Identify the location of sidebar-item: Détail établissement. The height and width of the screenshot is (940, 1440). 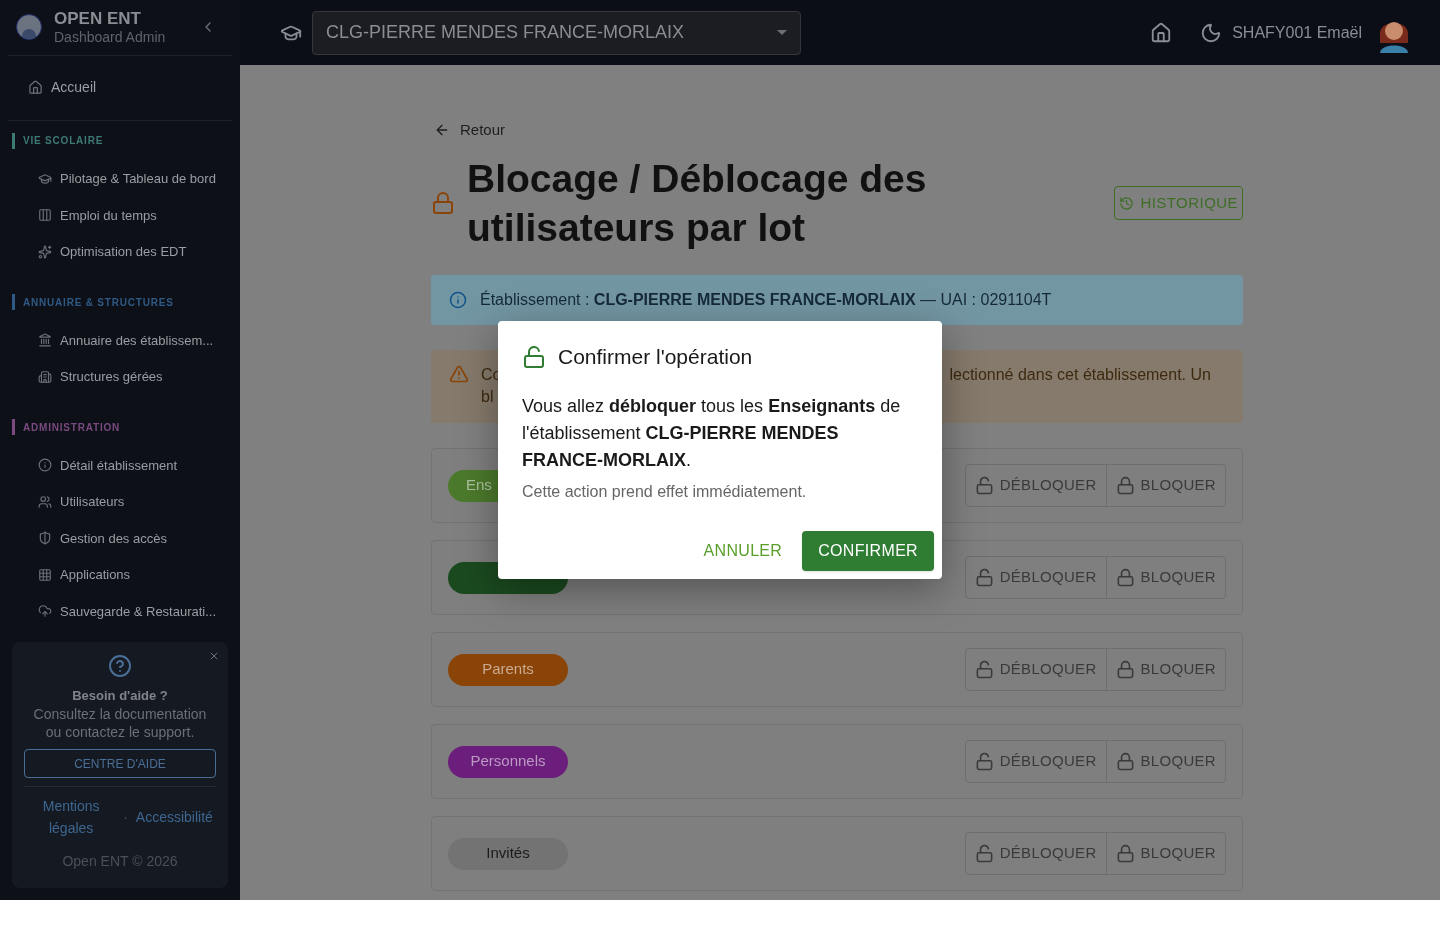
(120, 465).